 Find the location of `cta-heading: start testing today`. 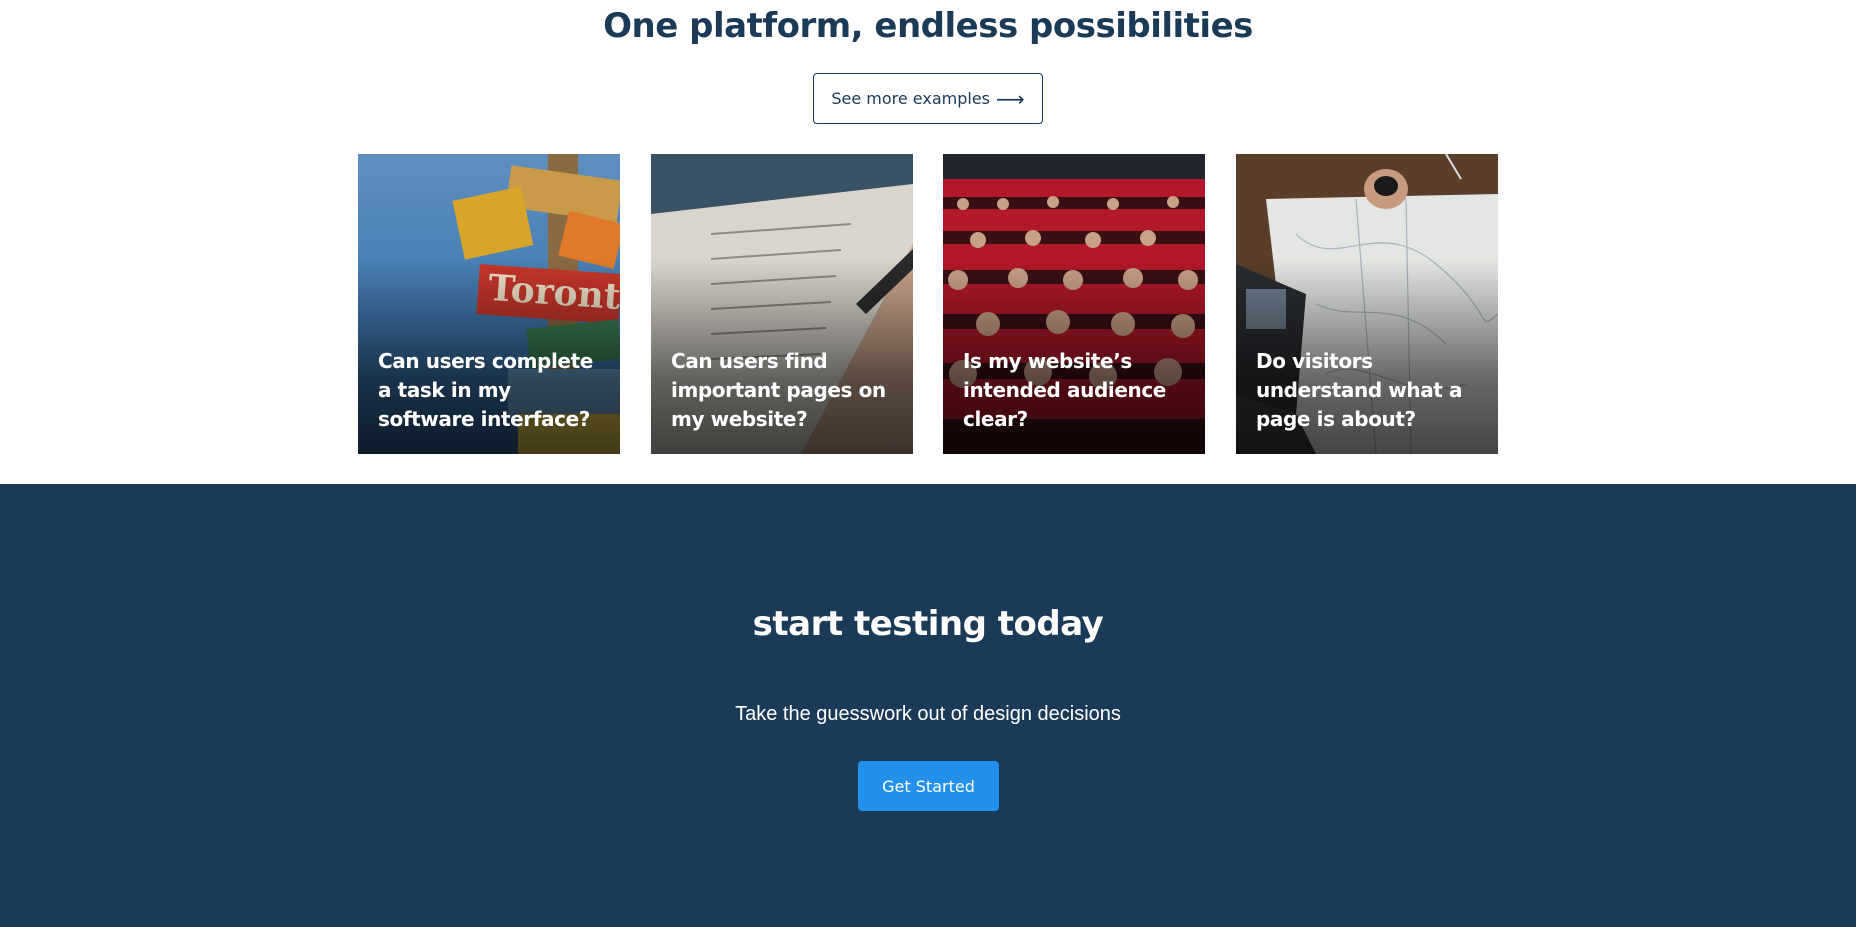

cta-heading: start testing today is located at coordinates (928, 624).